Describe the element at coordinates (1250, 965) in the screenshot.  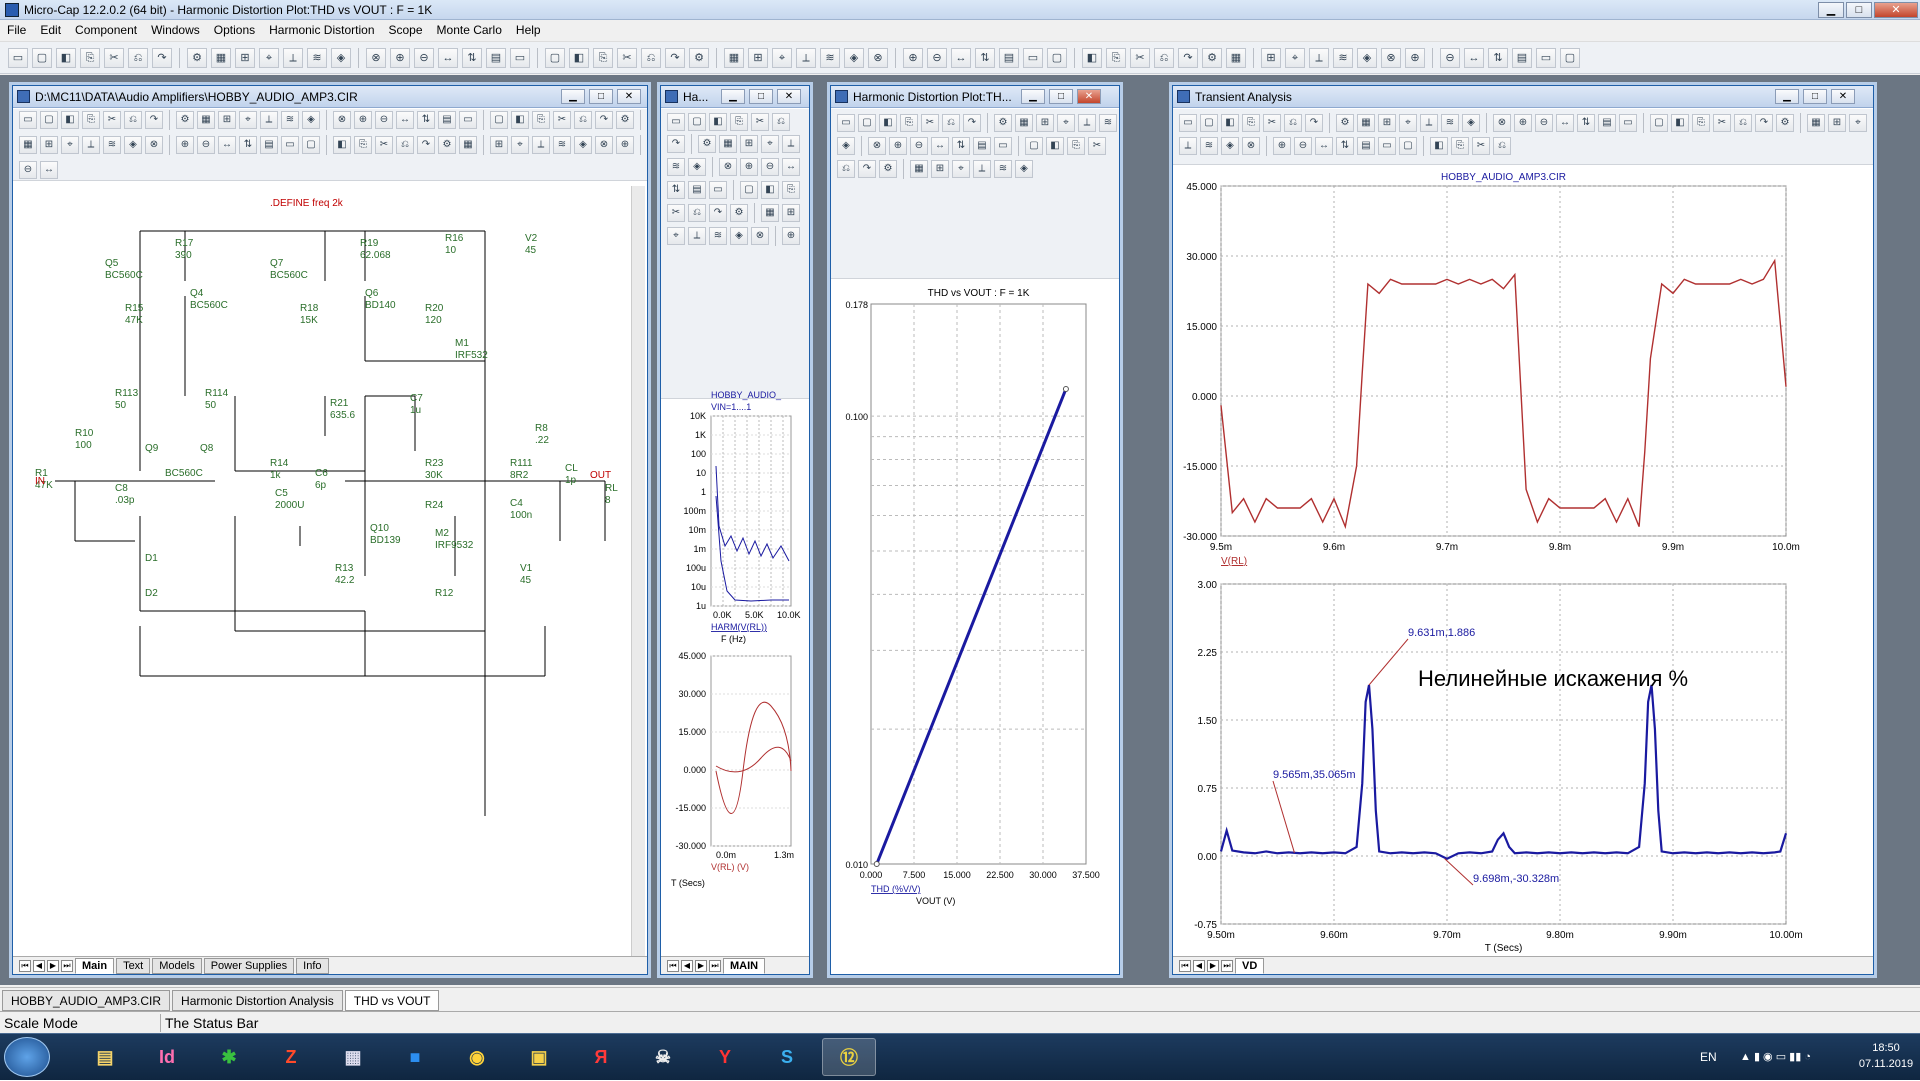
I see `transient-tab: VD` at that location.